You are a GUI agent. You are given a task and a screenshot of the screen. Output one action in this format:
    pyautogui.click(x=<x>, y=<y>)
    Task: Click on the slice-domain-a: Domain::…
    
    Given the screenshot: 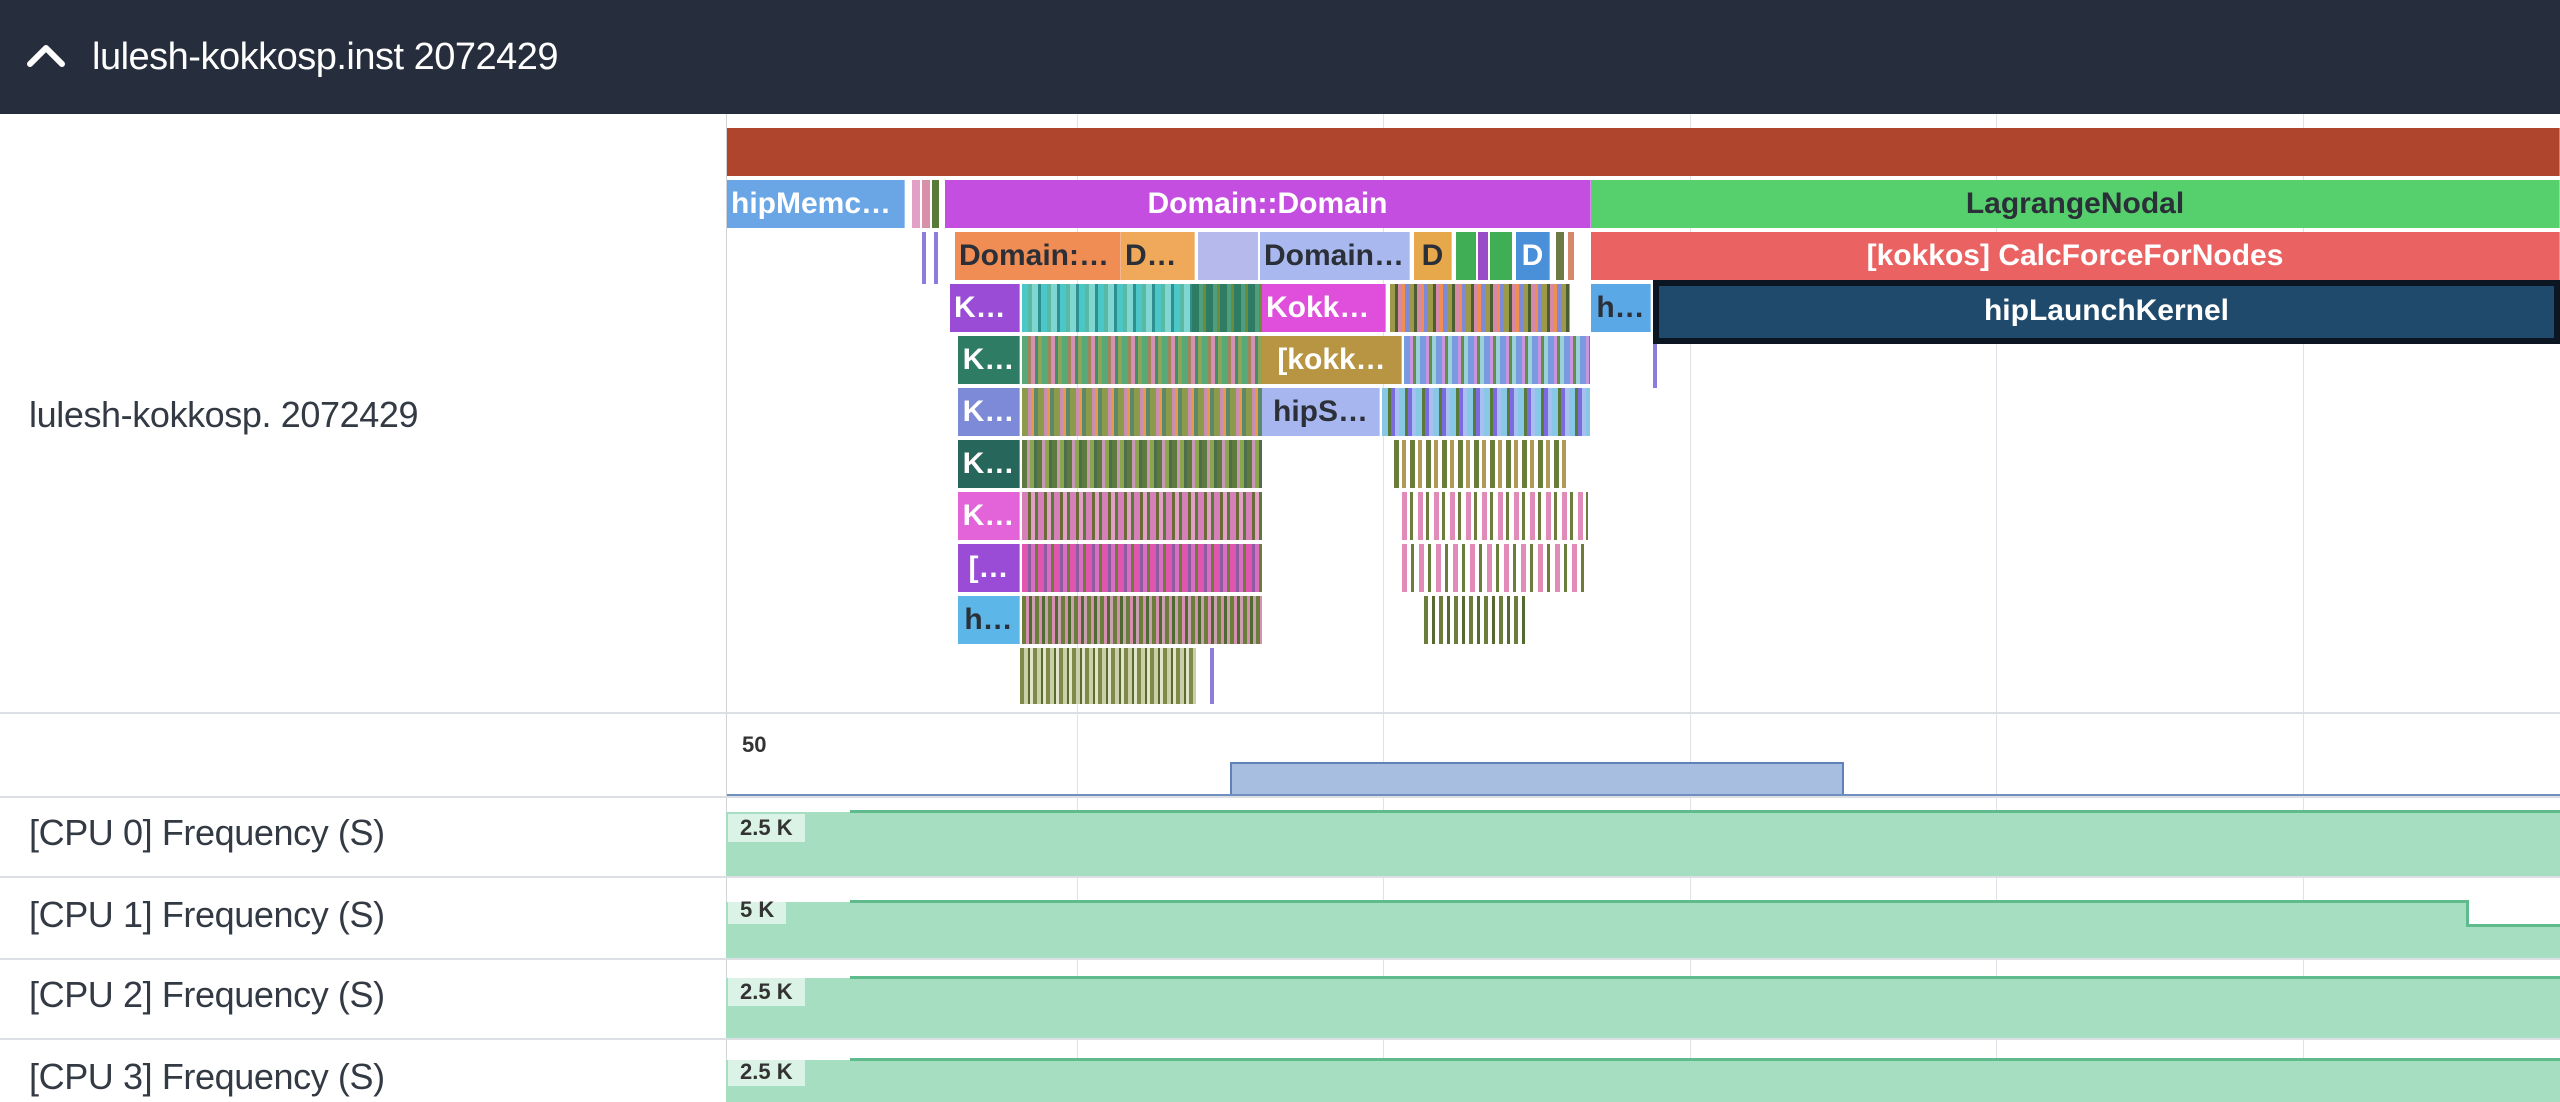 What is the action you would take?
    pyautogui.click(x=1038, y=256)
    